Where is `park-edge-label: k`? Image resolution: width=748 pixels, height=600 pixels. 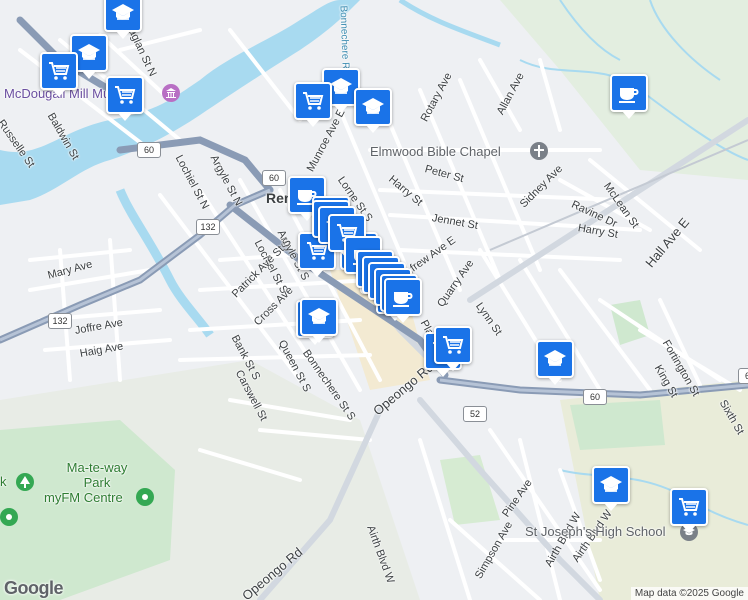 park-edge-label: k is located at coordinates (3, 481).